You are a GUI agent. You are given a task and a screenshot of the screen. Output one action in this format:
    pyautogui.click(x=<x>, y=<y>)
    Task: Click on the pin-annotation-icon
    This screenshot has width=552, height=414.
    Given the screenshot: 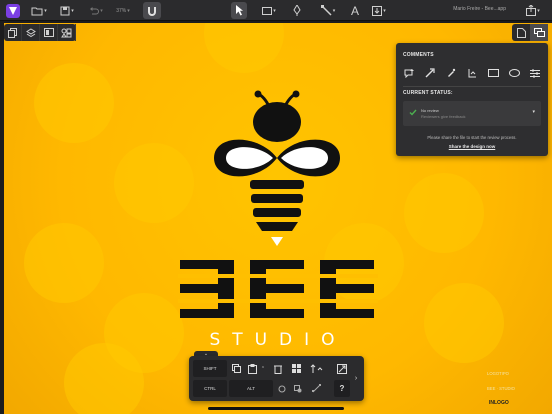 What is the action you would take?
    pyautogui.click(x=472, y=73)
    